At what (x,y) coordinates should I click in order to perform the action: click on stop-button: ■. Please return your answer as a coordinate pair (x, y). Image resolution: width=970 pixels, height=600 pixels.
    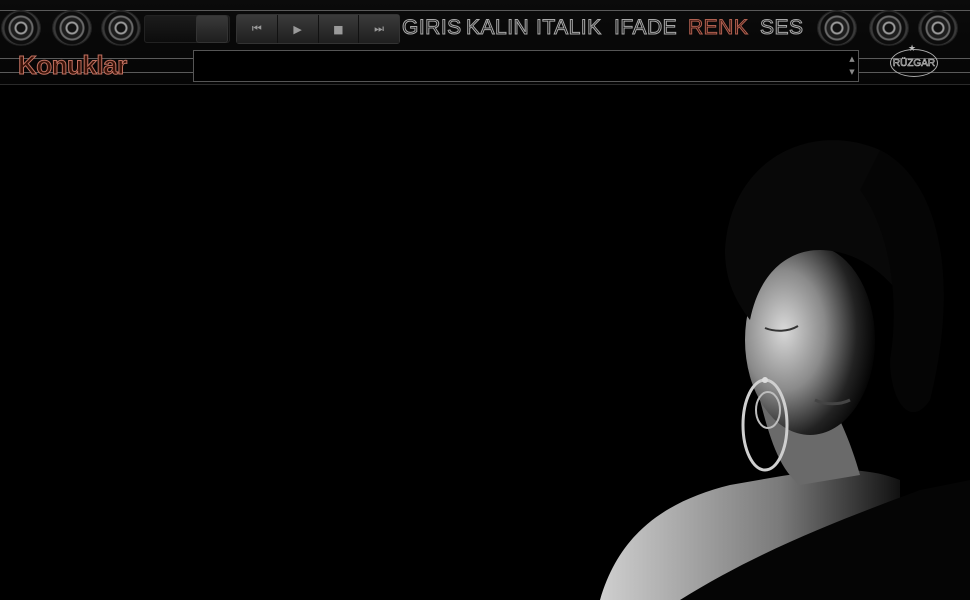
    Looking at the image, I should click on (339, 29).